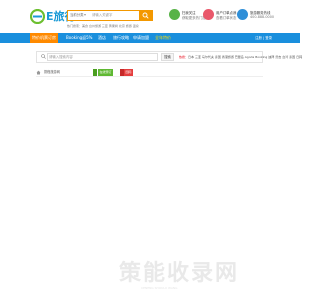 This screenshot has height=300, width=320. What do you see at coordinates (179, 273) in the screenshot?
I see `watermark-text: 策能收录网` at bounding box center [179, 273].